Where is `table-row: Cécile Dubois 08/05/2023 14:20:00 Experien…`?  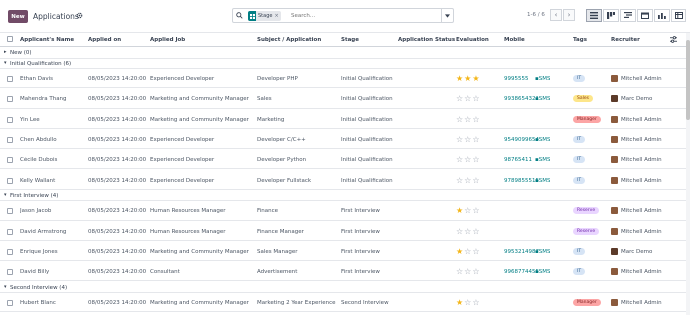 table-row: Cécile Dubois 08/05/2023 14:20:00 Experien… is located at coordinates (345, 160).